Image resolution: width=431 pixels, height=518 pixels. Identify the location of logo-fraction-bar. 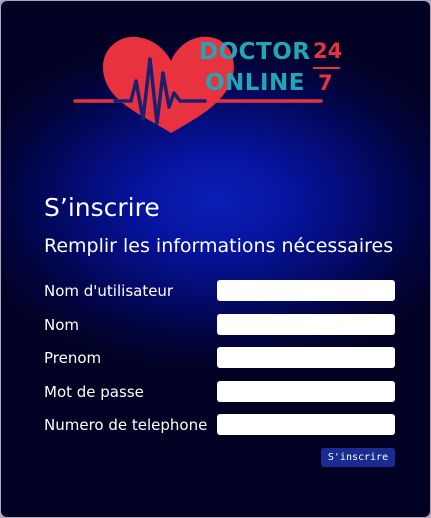
(326, 68).